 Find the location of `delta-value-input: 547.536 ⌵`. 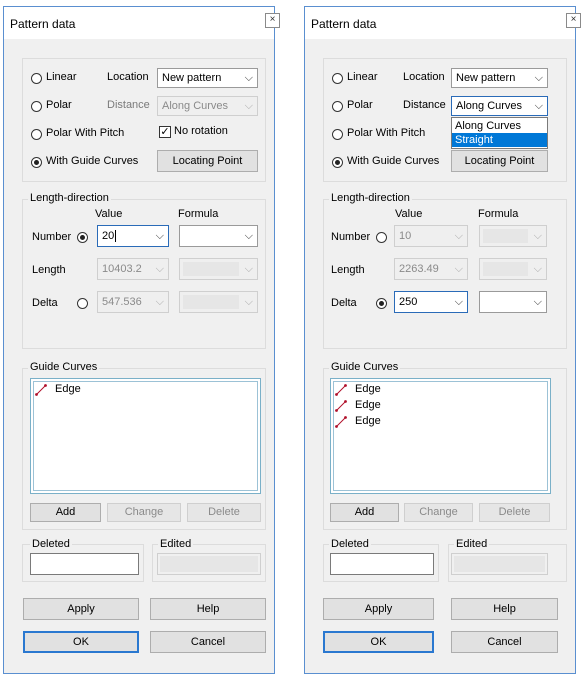

delta-value-input: 547.536 ⌵ is located at coordinates (133, 302).